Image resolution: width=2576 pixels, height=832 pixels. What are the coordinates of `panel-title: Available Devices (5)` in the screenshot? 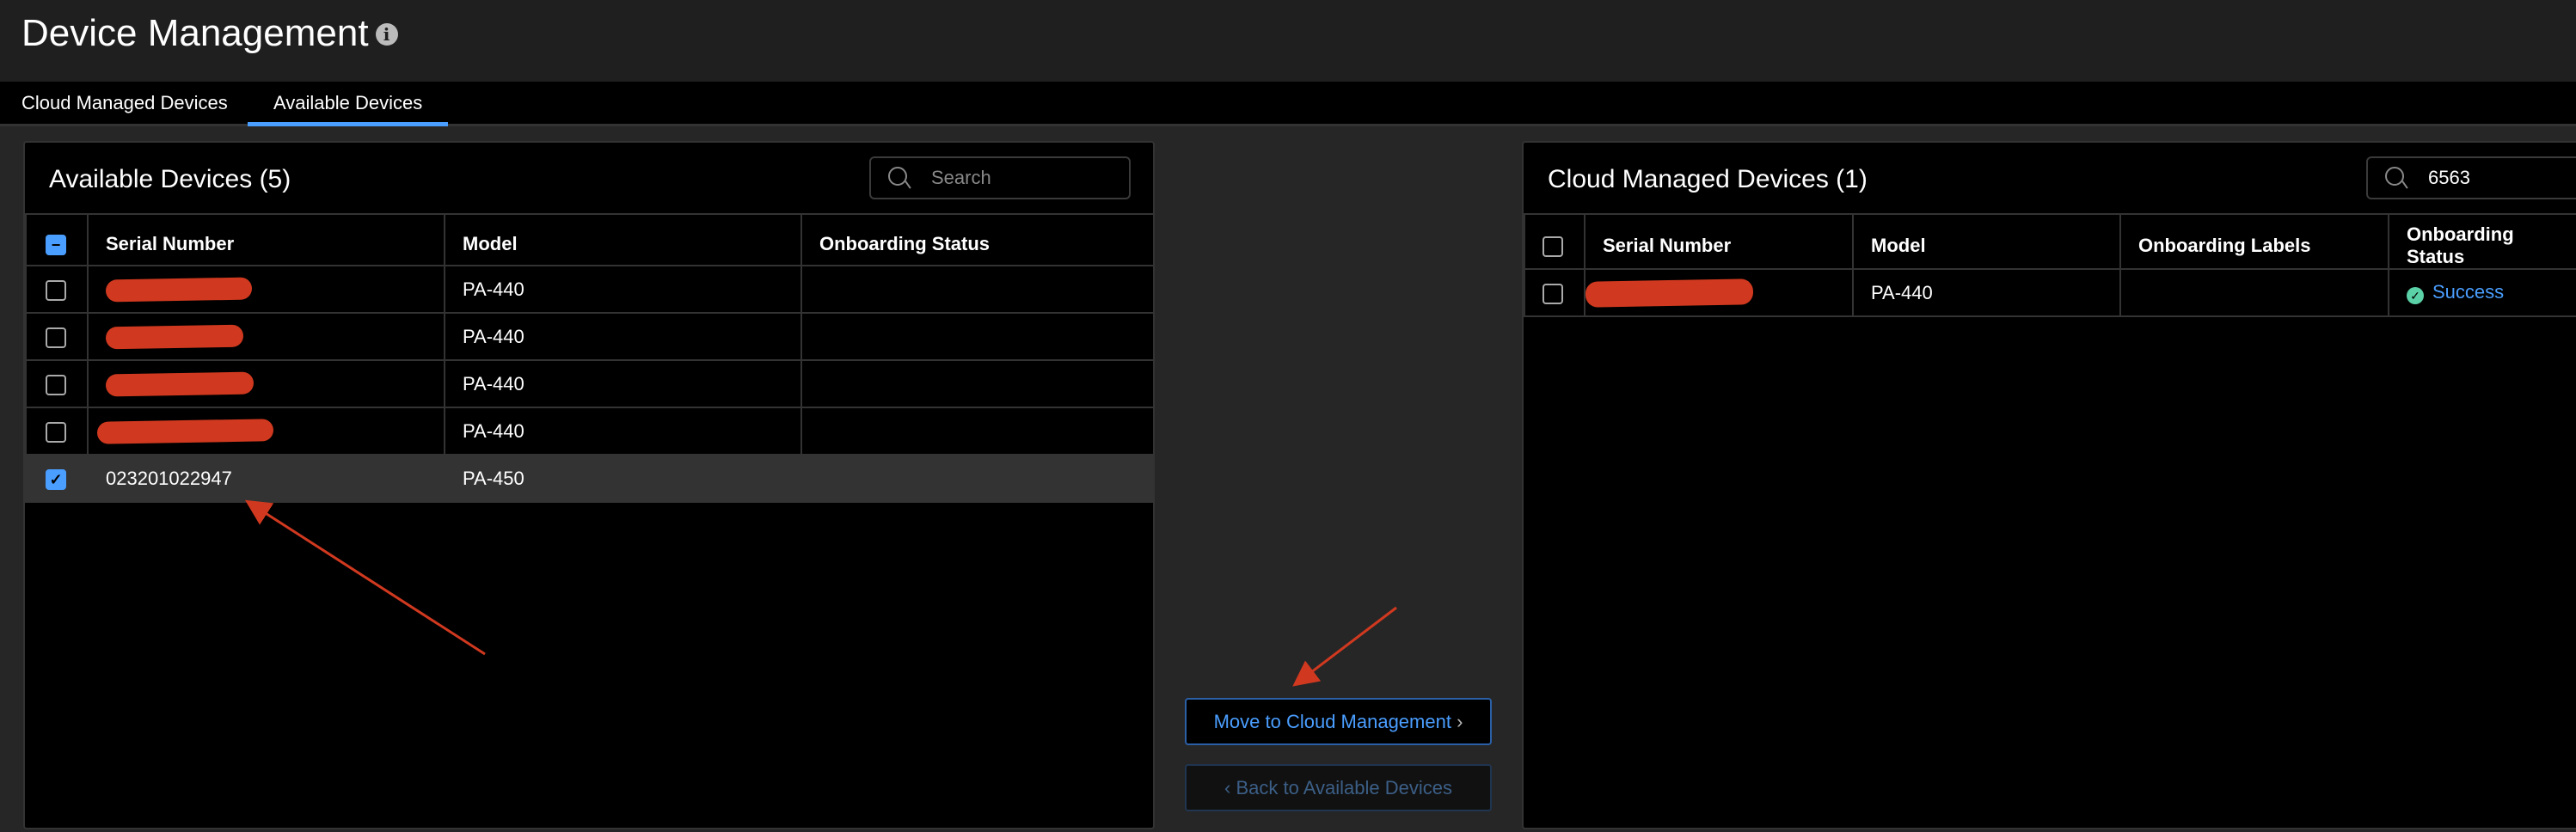 It's located at (170, 179).